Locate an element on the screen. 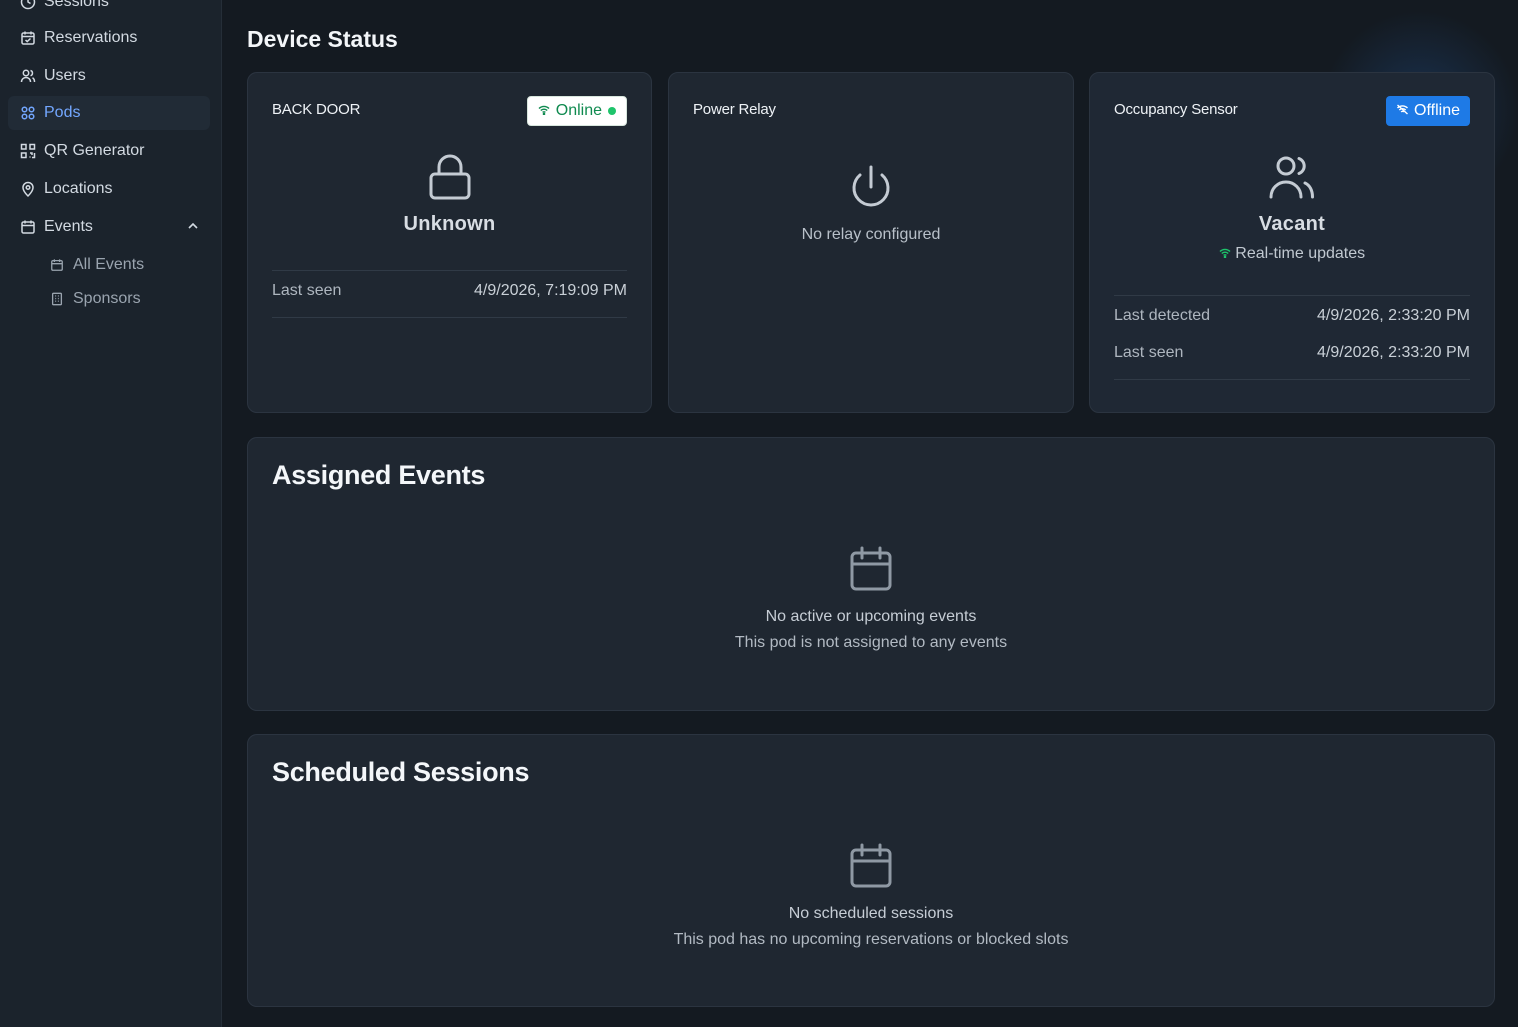 This screenshot has width=1518, height=1027. sidebar-item-label: QR Generator is located at coordinates (94, 150).